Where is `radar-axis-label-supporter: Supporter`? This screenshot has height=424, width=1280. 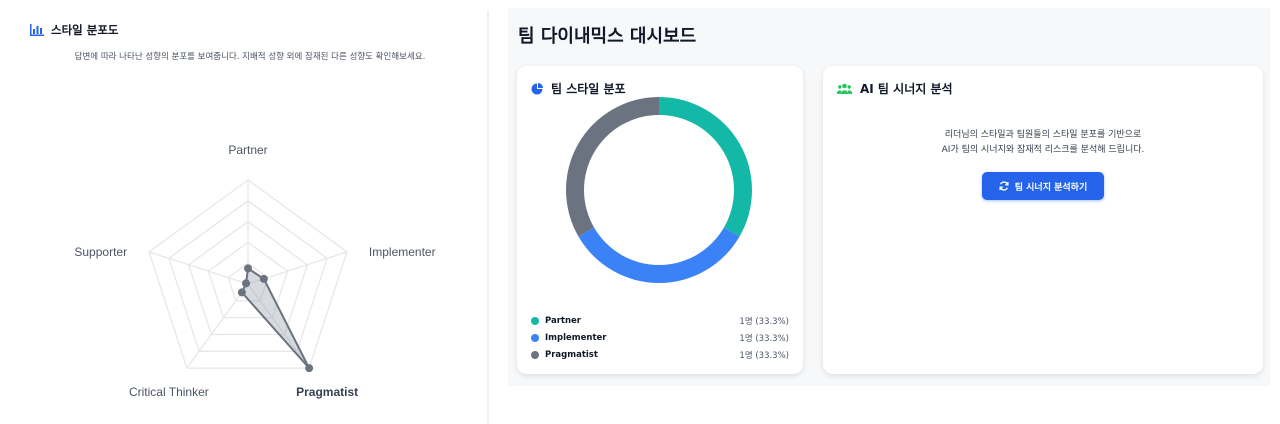 radar-axis-label-supporter: Supporter is located at coordinates (100, 252).